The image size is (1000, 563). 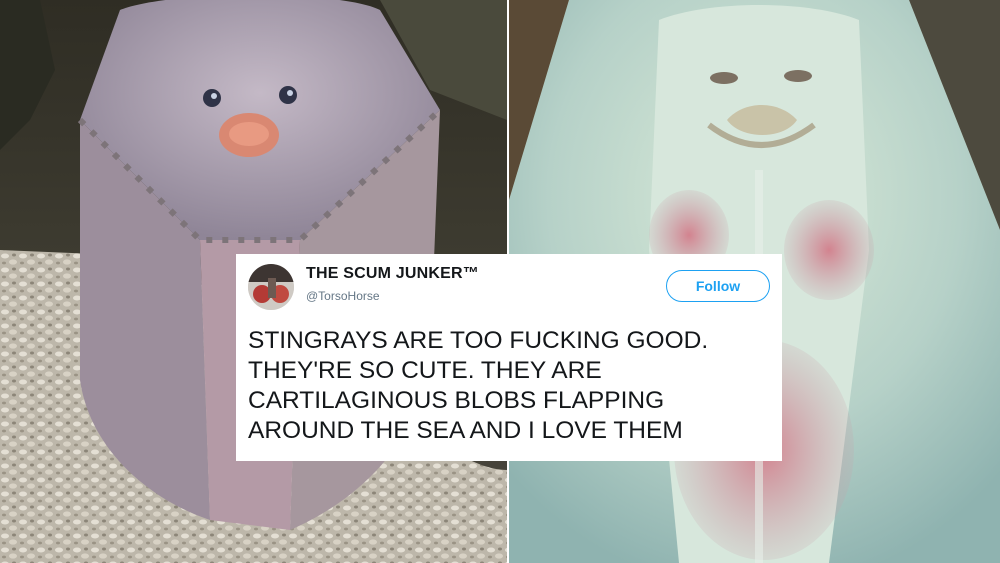 What do you see at coordinates (478, 340) in the screenshot?
I see `tweet-text-line: STINGRAYS ARE TOO FUCKING GOOD.` at bounding box center [478, 340].